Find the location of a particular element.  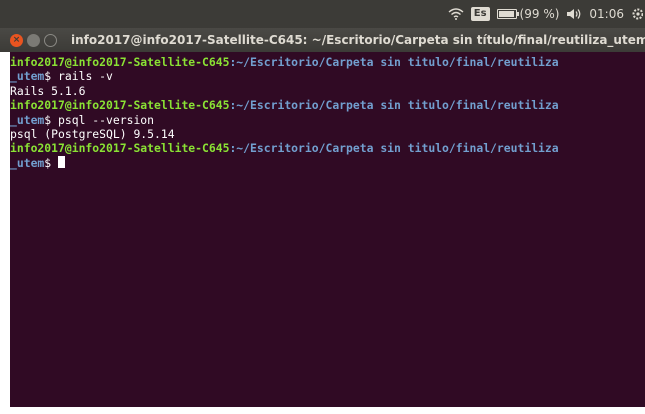

battery-indicator: (99 %) is located at coordinates (528, 14).